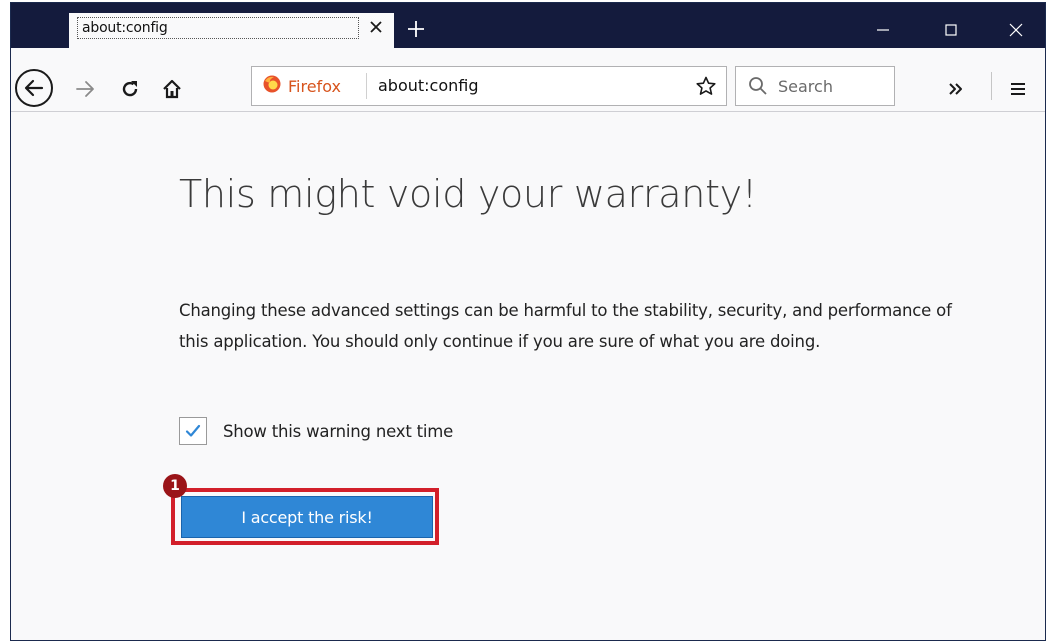 This screenshot has width=1048, height=643. I want to click on accept-risk-button: I accept the risk!, so click(307, 517).